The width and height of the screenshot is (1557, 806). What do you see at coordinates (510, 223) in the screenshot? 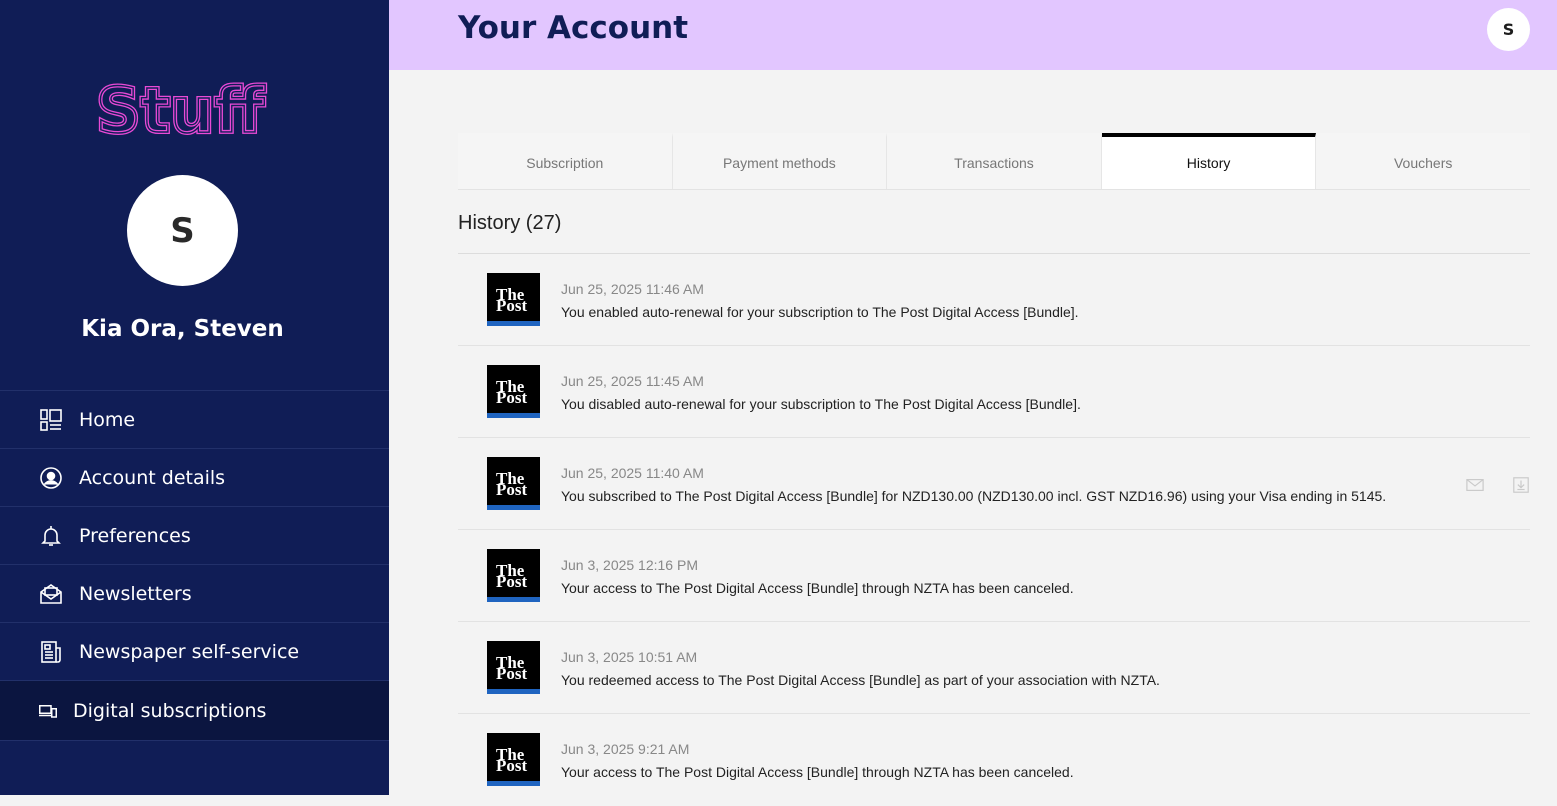
I see `history-heading: History (27)` at bounding box center [510, 223].